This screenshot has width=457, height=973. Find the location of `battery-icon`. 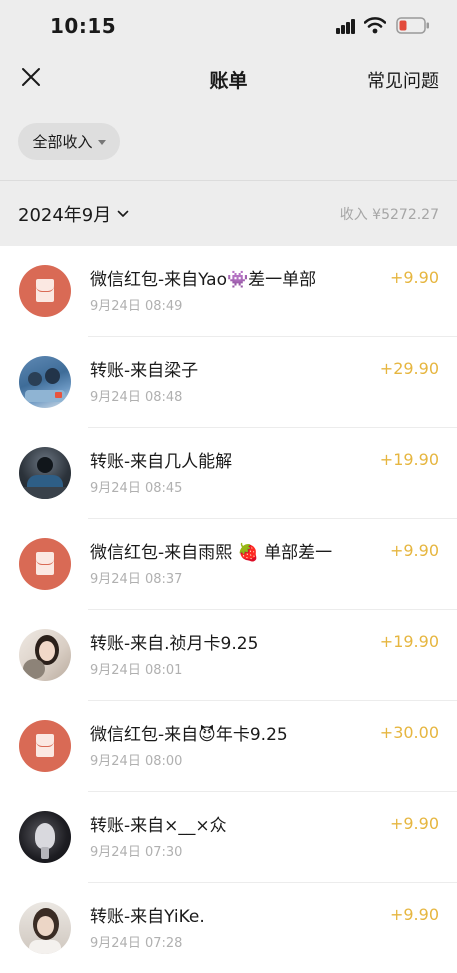

battery-icon is located at coordinates (412, 25).